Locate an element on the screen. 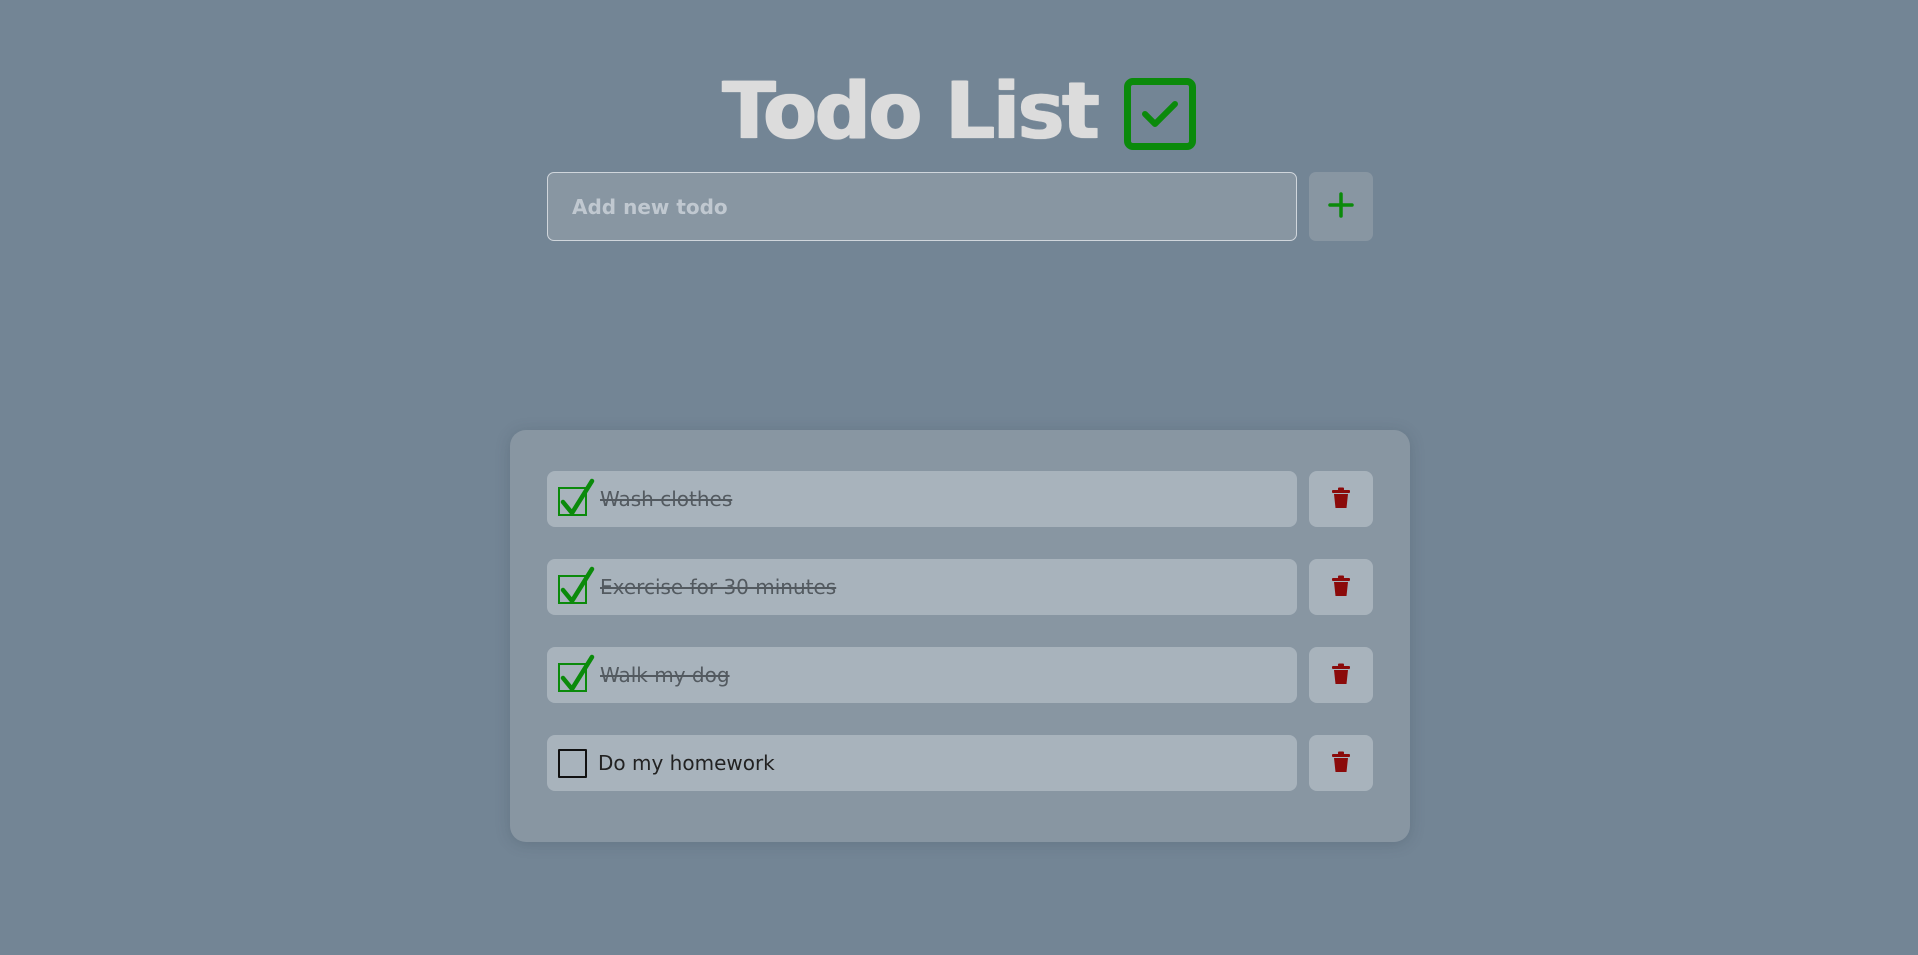  todo-row: Walk my dog is located at coordinates (960, 675).